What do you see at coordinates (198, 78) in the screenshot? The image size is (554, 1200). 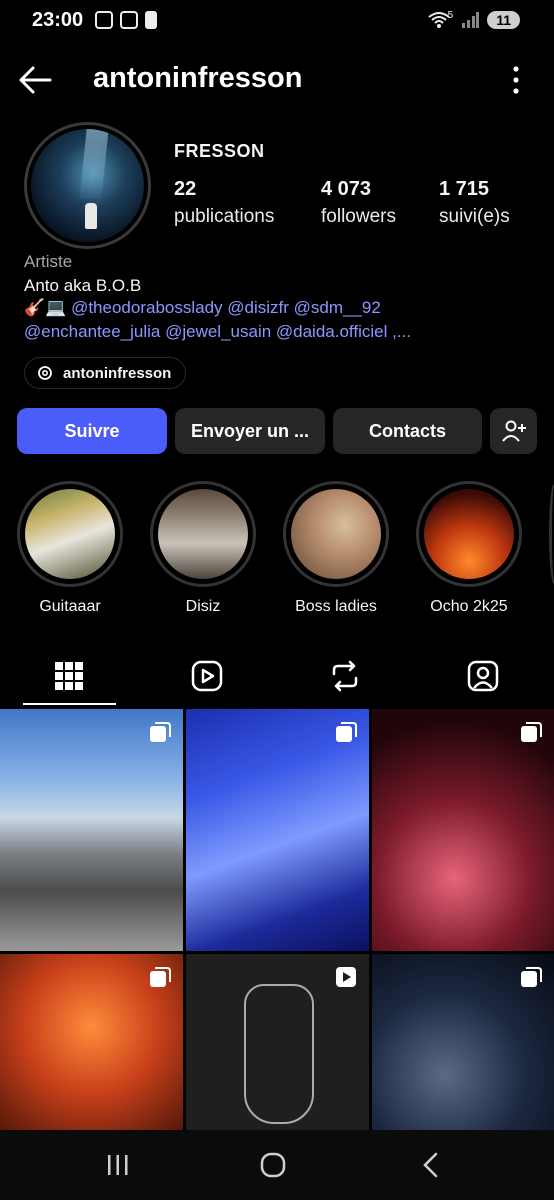 I see `page-title: antoninfresson` at bounding box center [198, 78].